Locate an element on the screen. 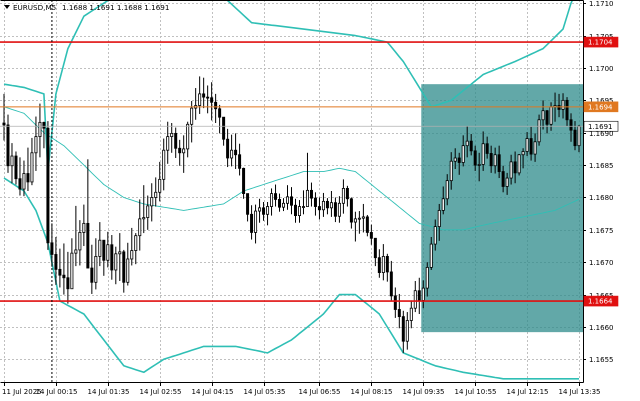 This screenshot has width=640, height=401. price-tick-label: 1.1670 is located at coordinates (601, 263).